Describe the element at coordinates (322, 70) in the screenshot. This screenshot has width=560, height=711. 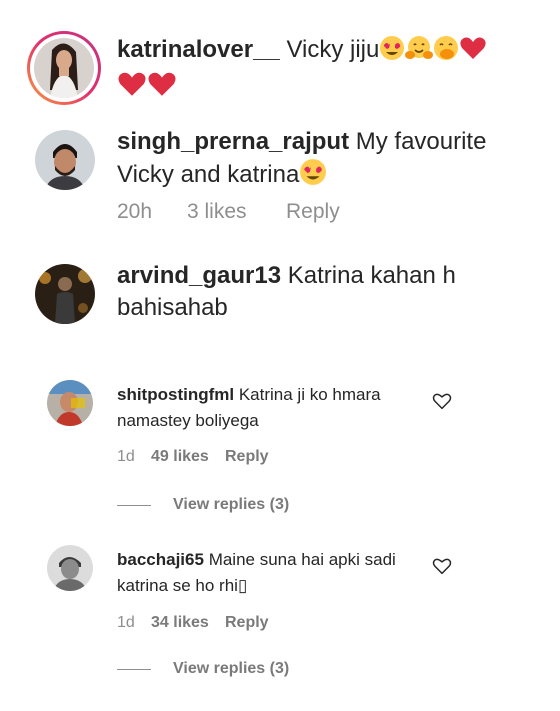
I see `comment-body: katrinalover__ Vicky jiju` at that location.